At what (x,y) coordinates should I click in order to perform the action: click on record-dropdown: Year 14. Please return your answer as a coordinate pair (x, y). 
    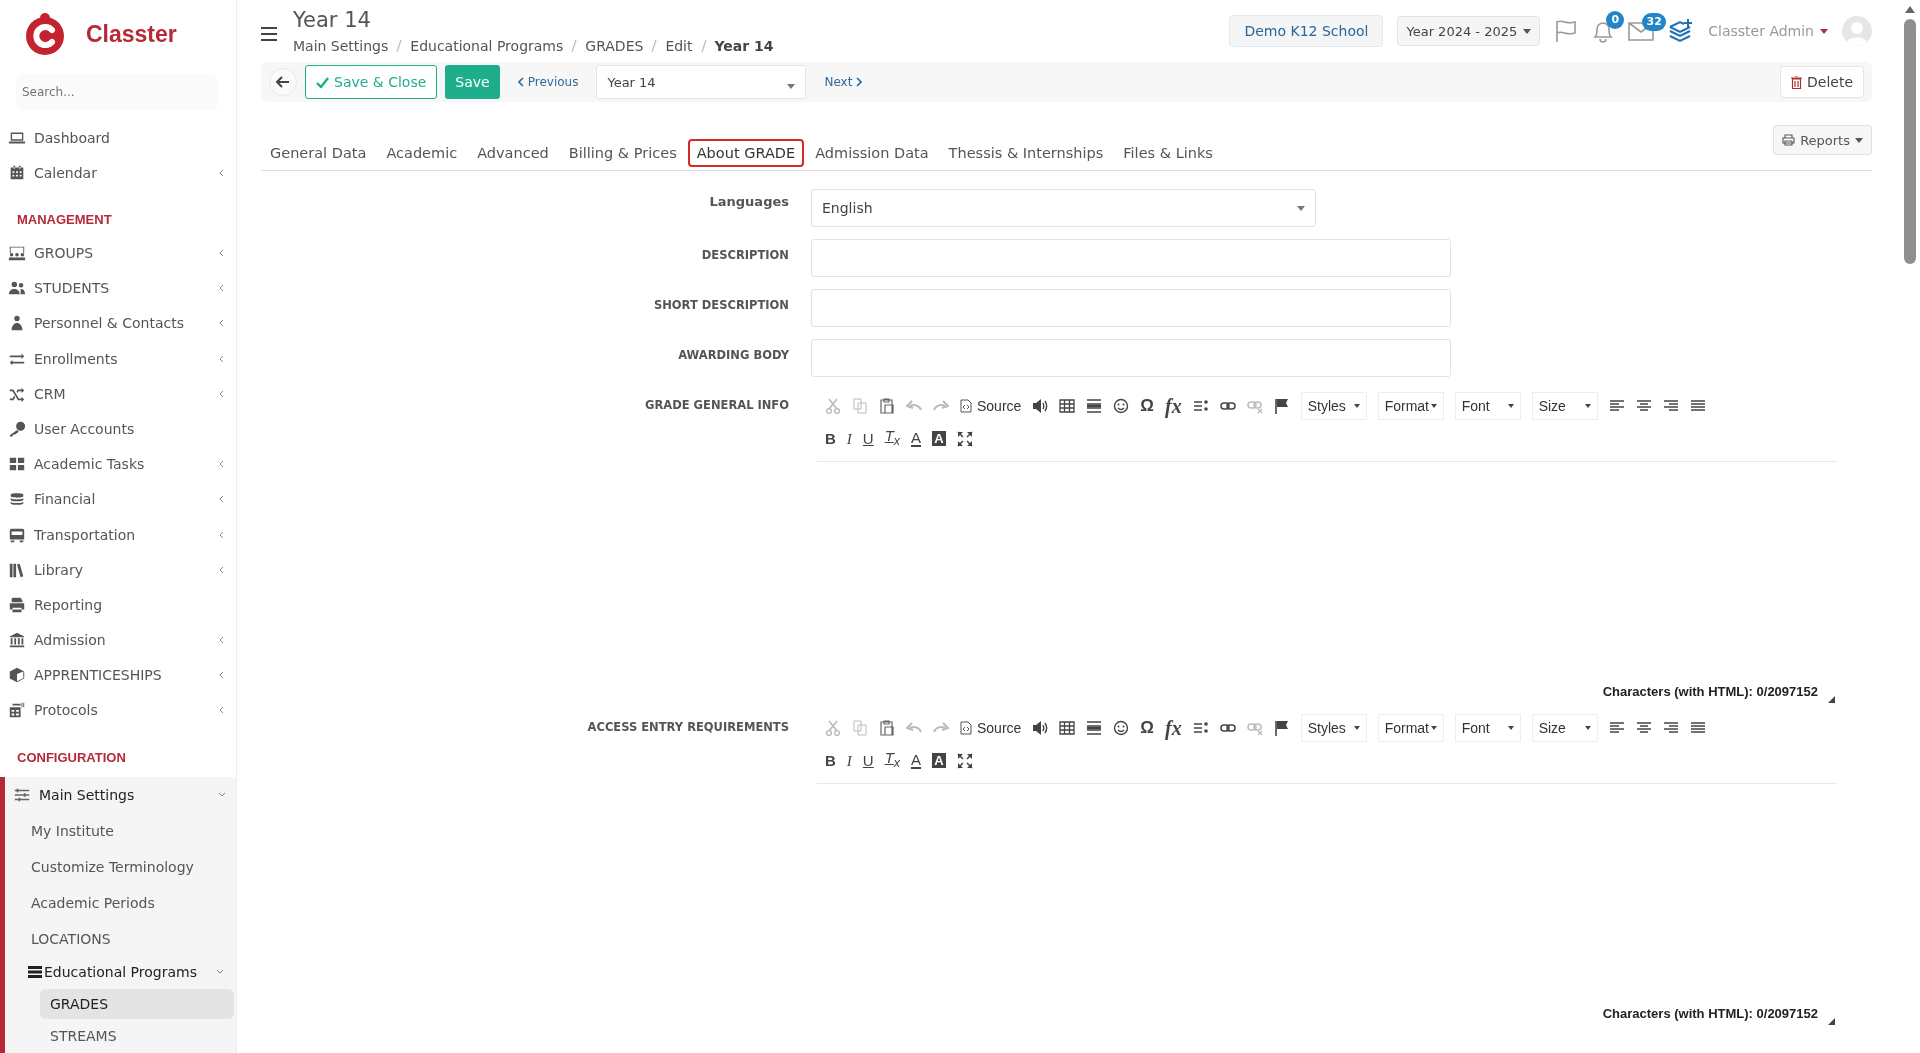
    Looking at the image, I should click on (701, 82).